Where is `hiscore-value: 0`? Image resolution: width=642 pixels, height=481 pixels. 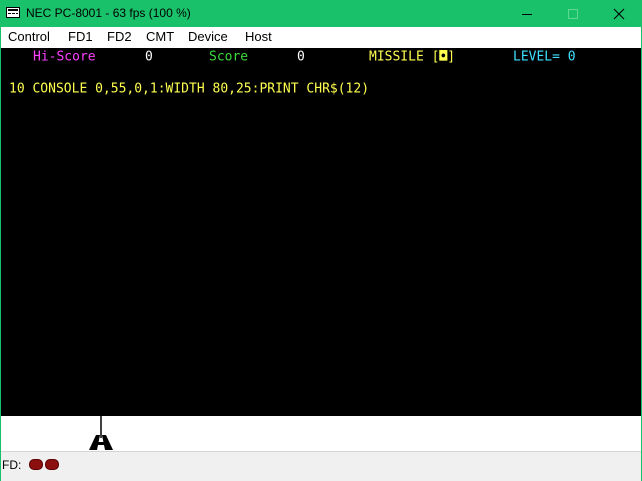
hiscore-value: 0 is located at coordinates (149, 57).